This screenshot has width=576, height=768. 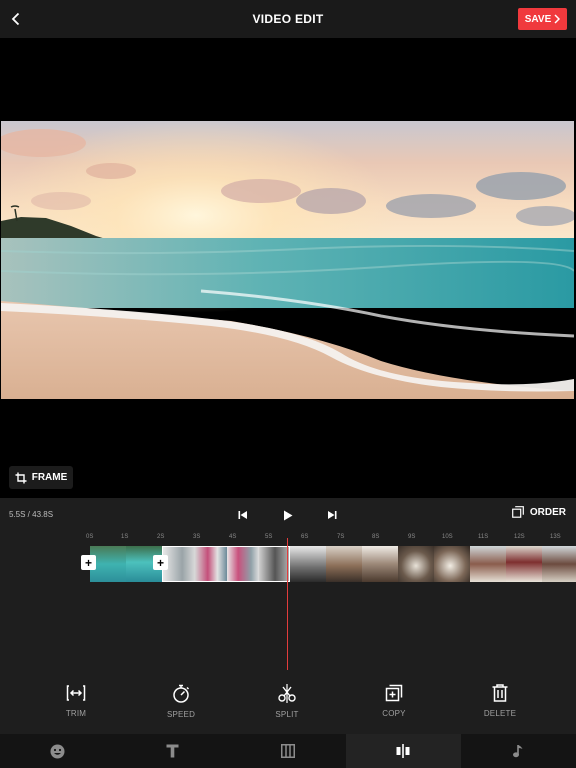 I want to click on skip-back-button, so click(x=243, y=515).